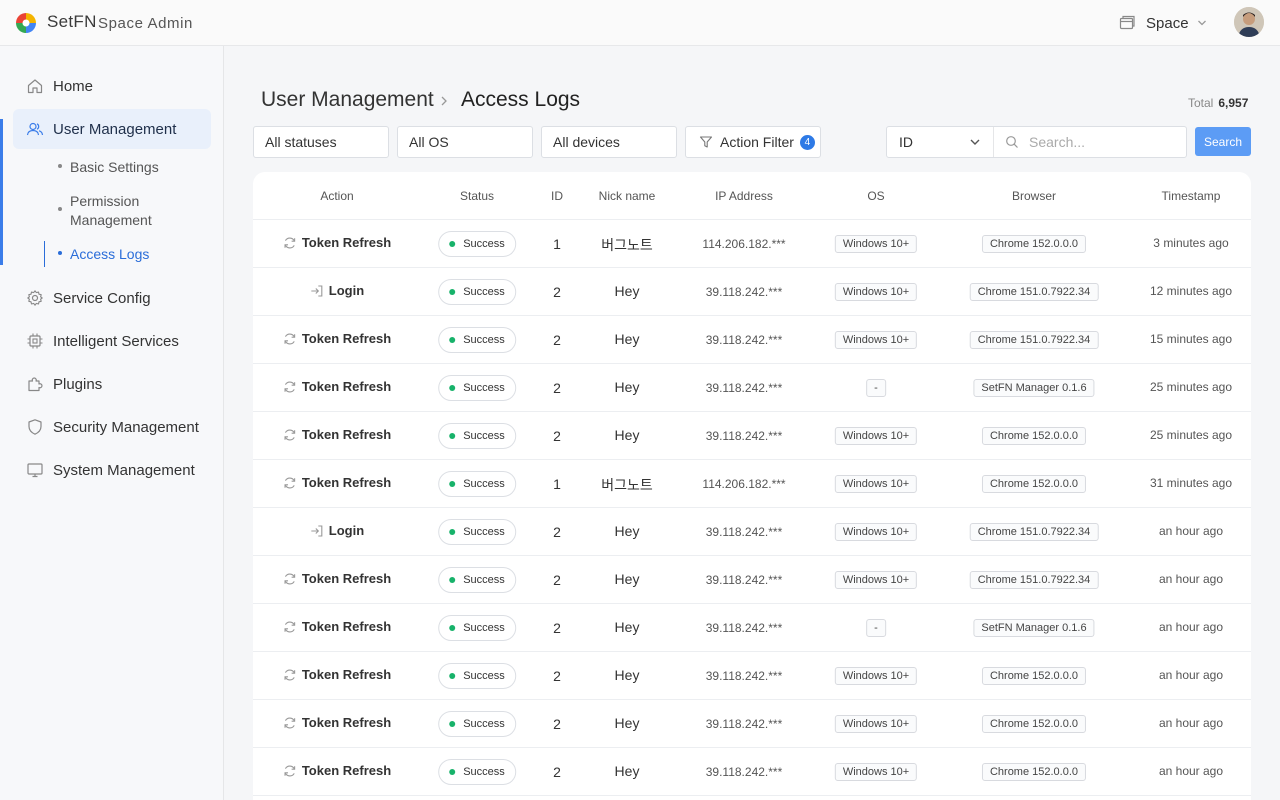  I want to click on action-filter-button: Action Filter 4, so click(753, 142).